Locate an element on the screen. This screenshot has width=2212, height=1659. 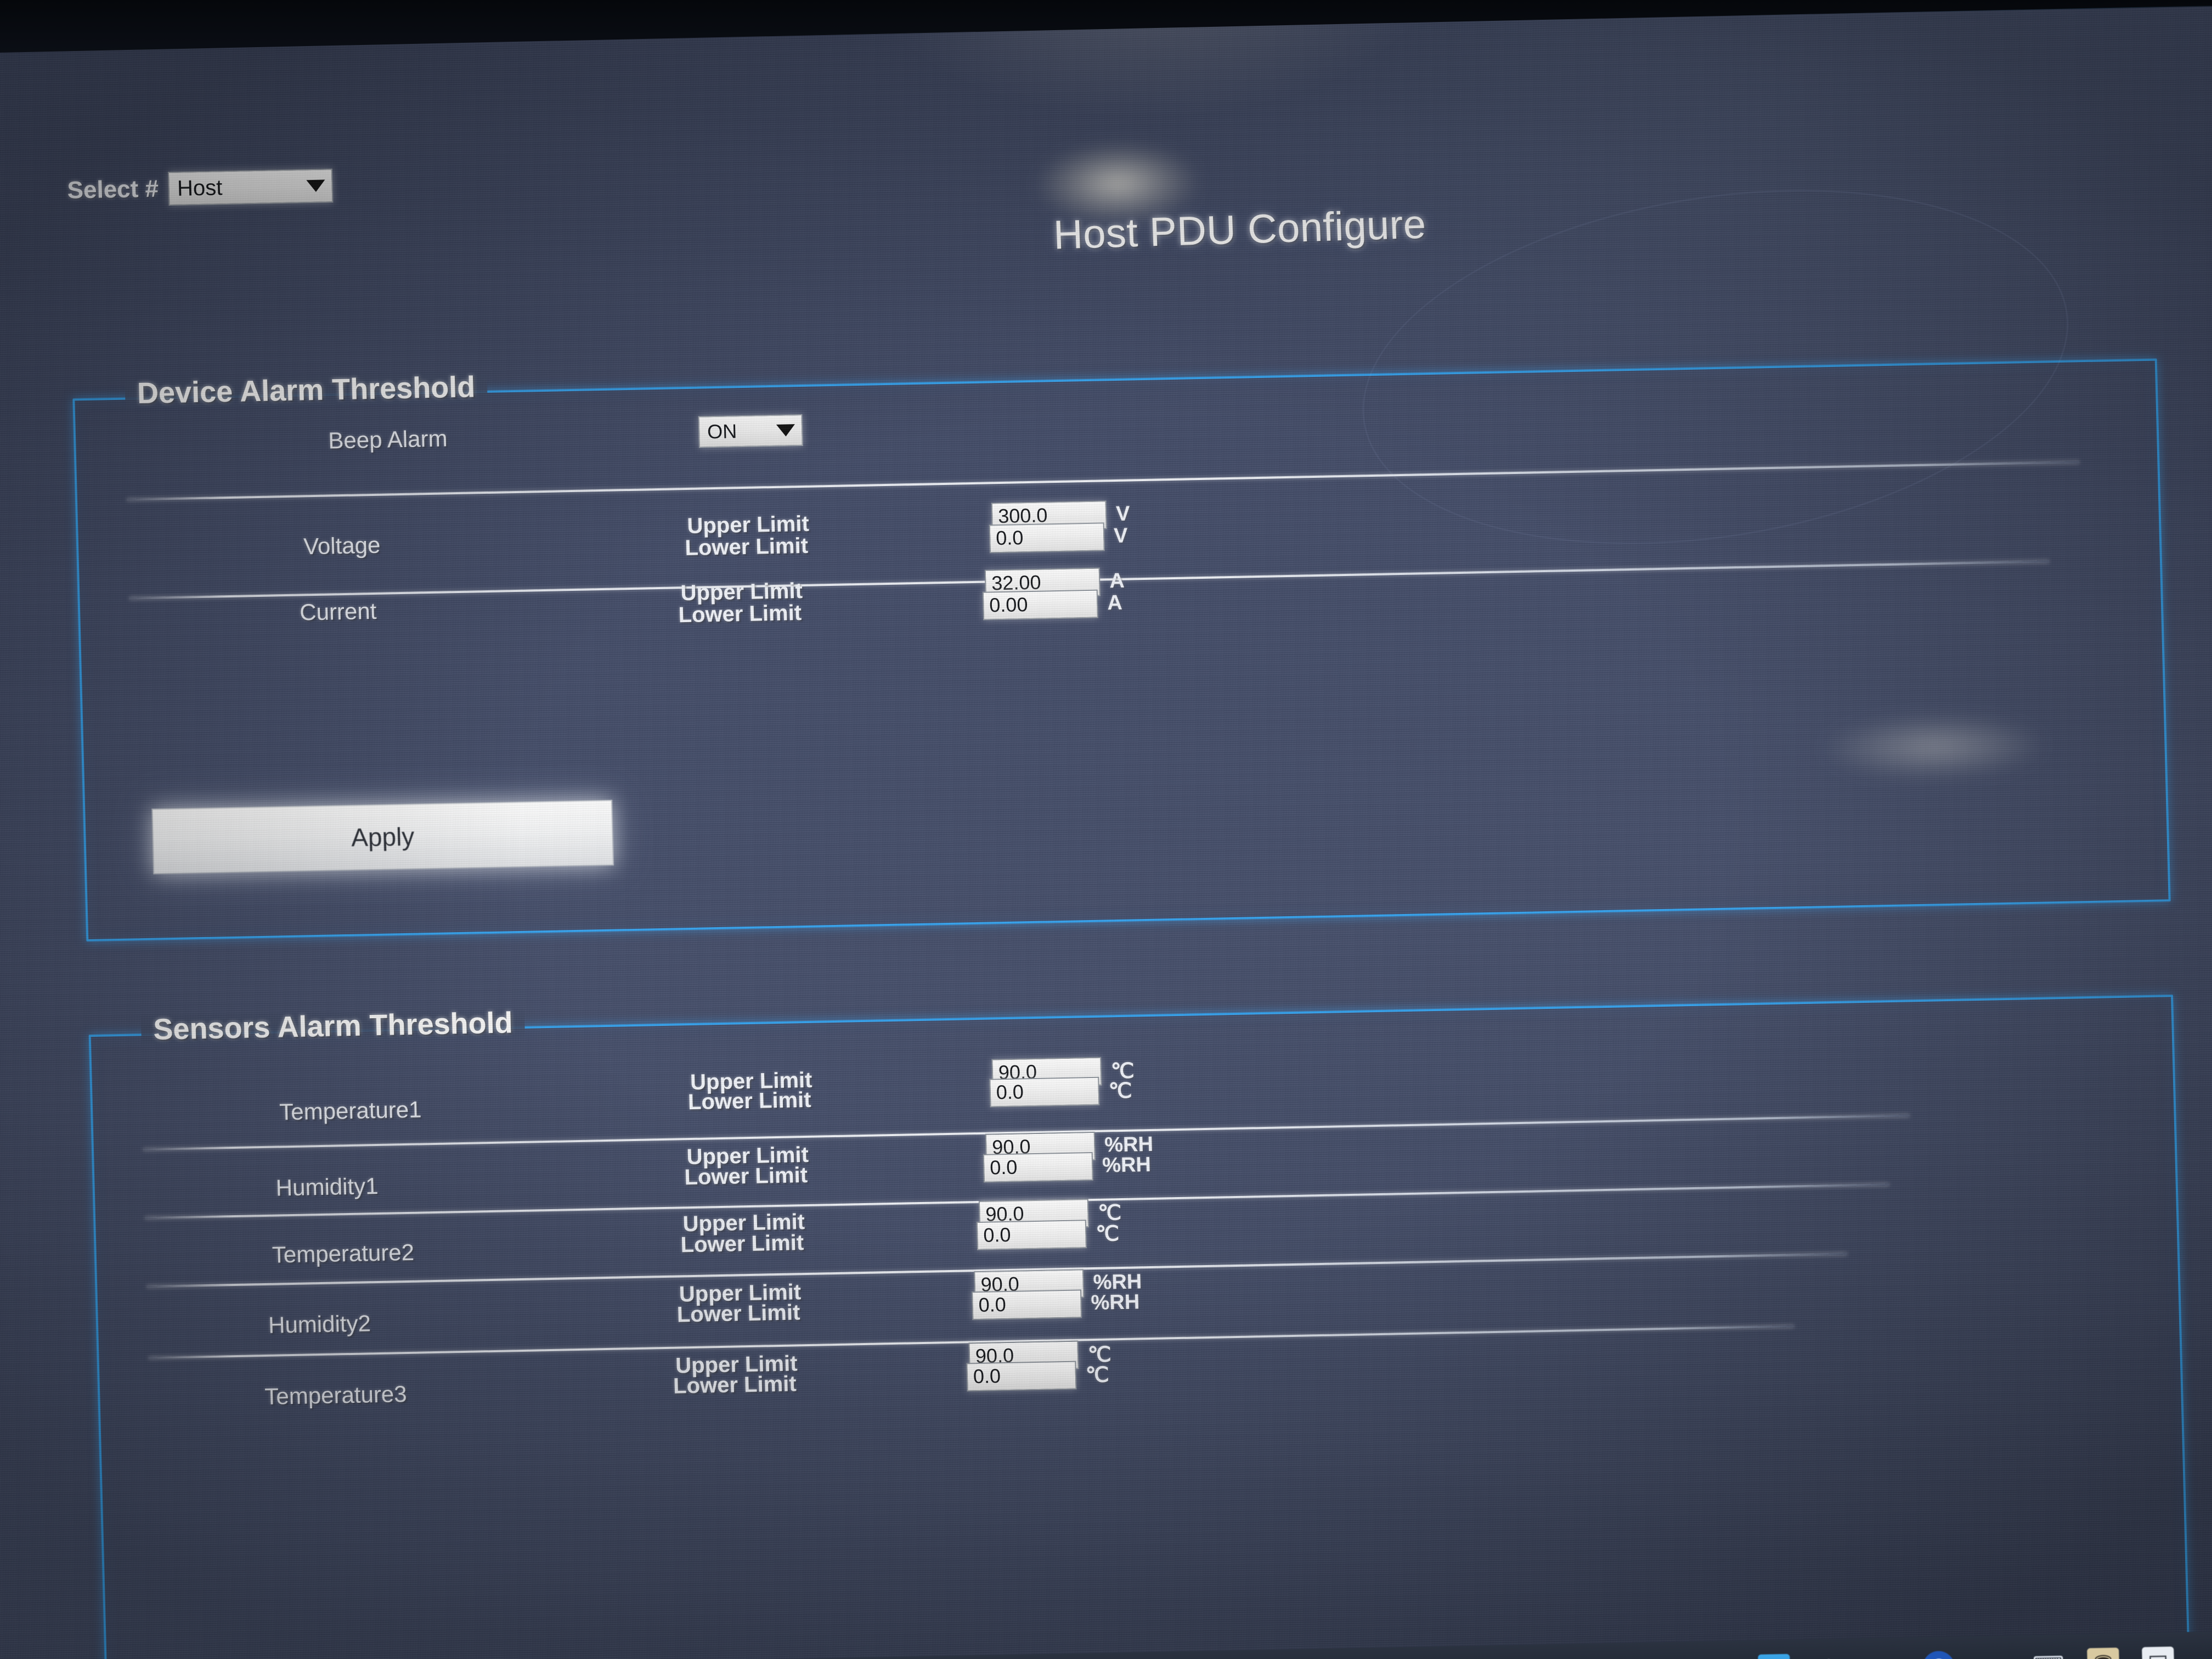
device-alarm-threshold-legend: Device Alarm Threshold is located at coordinates (307, 390).